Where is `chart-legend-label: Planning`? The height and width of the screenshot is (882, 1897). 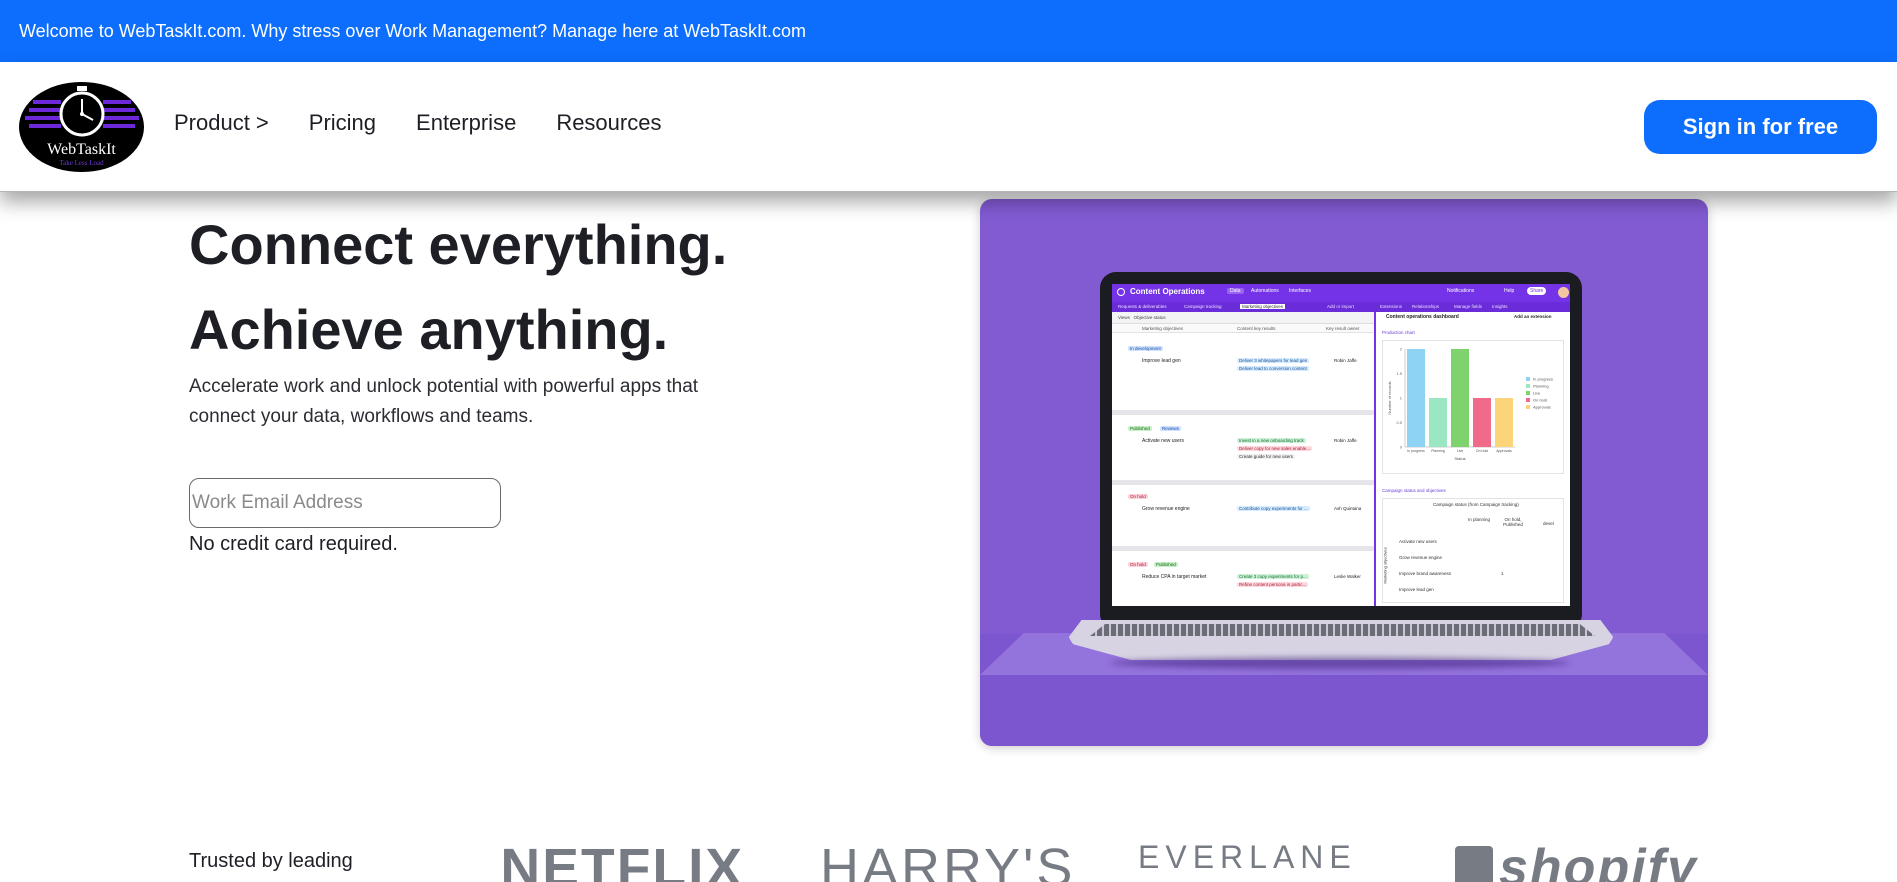 chart-legend-label: Planning is located at coordinates (1541, 386).